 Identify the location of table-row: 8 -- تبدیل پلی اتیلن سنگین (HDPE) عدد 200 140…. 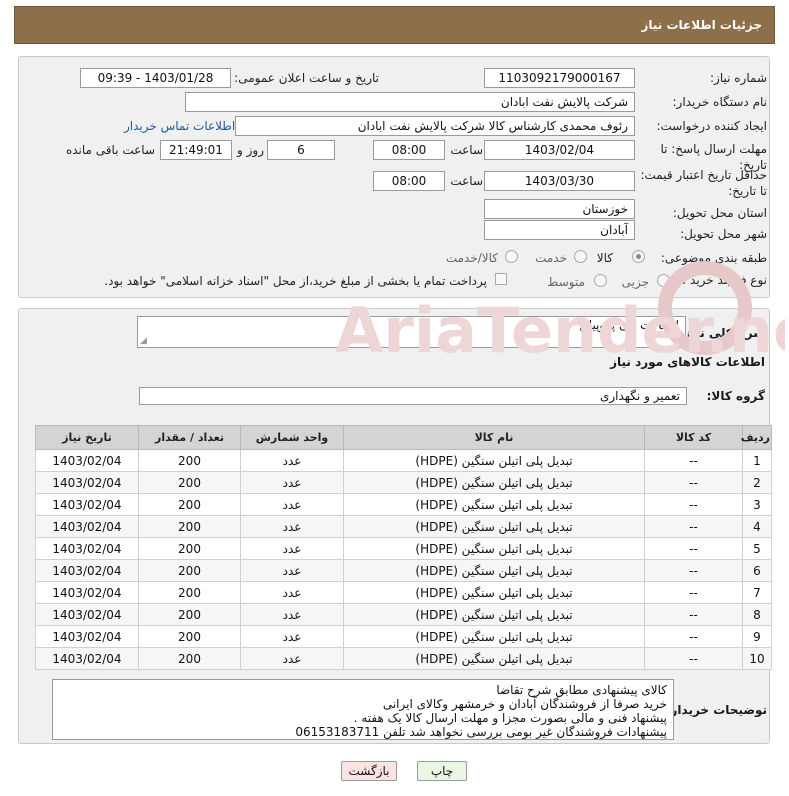
(403, 614).